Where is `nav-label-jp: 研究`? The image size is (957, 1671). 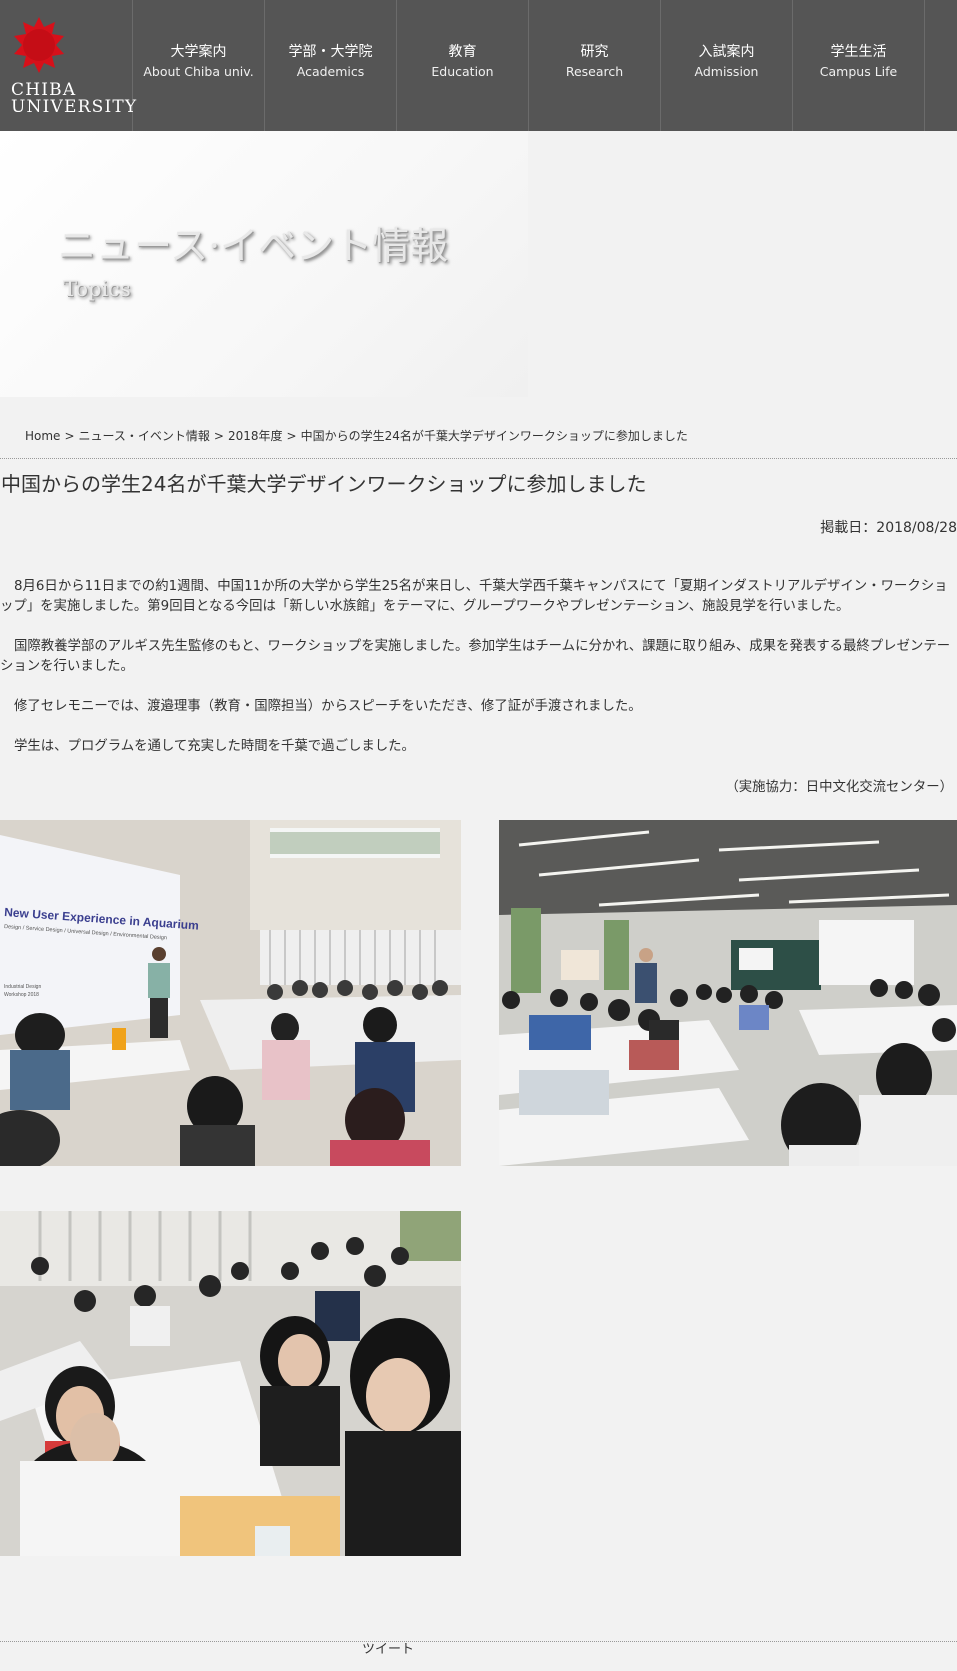 nav-label-jp: 研究 is located at coordinates (594, 52).